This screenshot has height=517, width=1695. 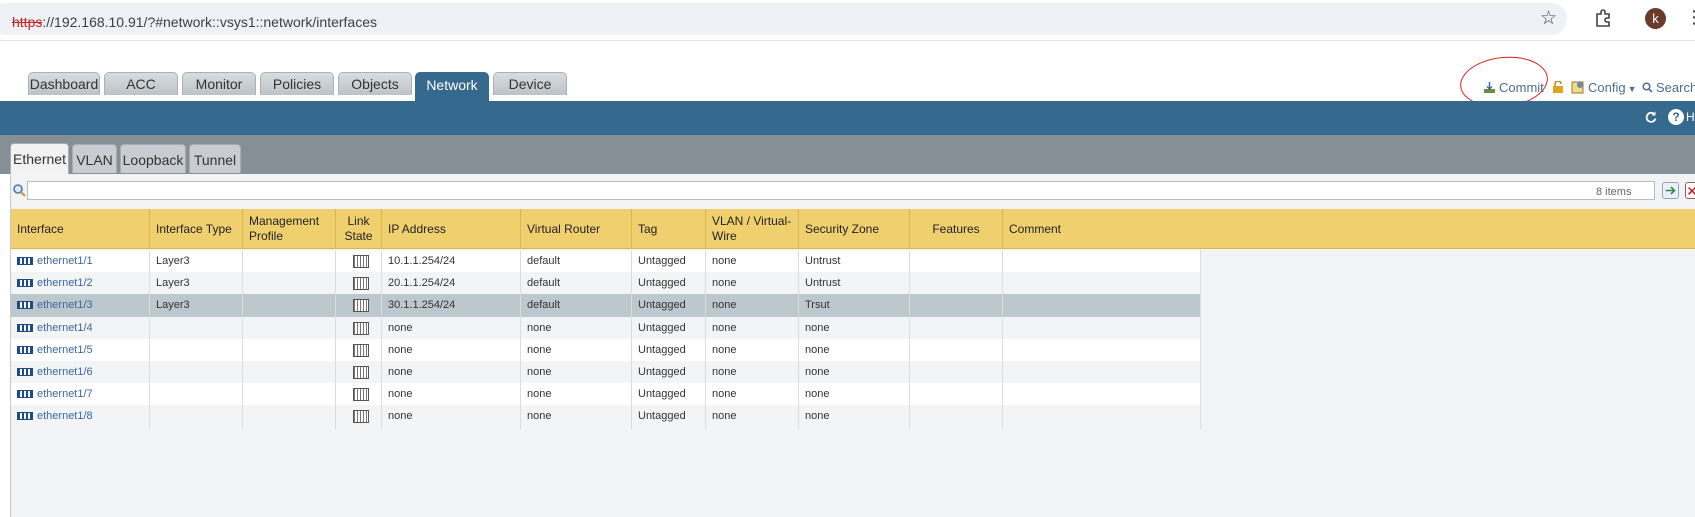 I want to click on table-row: ethernet1/6 none none Untagged none none, so click(x=606, y=373).